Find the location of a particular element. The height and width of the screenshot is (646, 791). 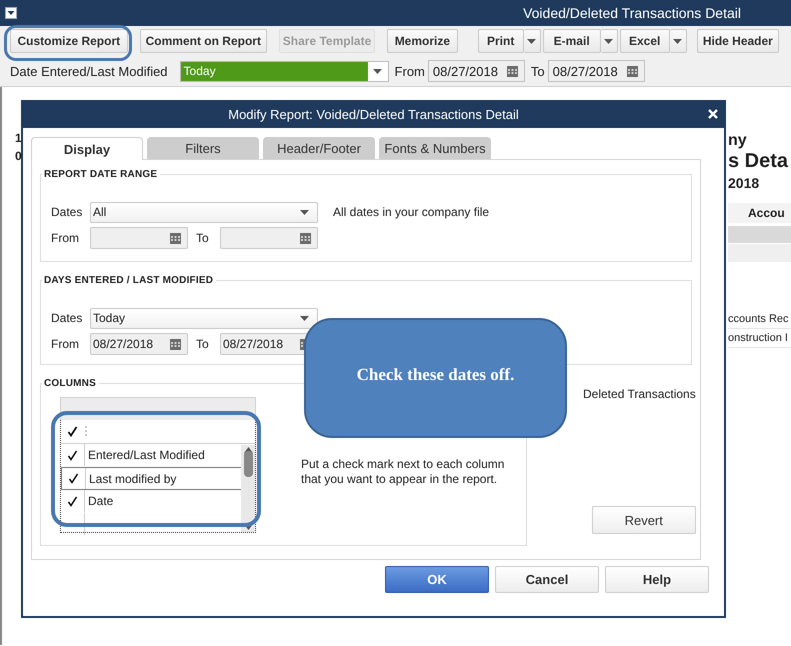

dialog-button: Cancel is located at coordinates (547, 579).